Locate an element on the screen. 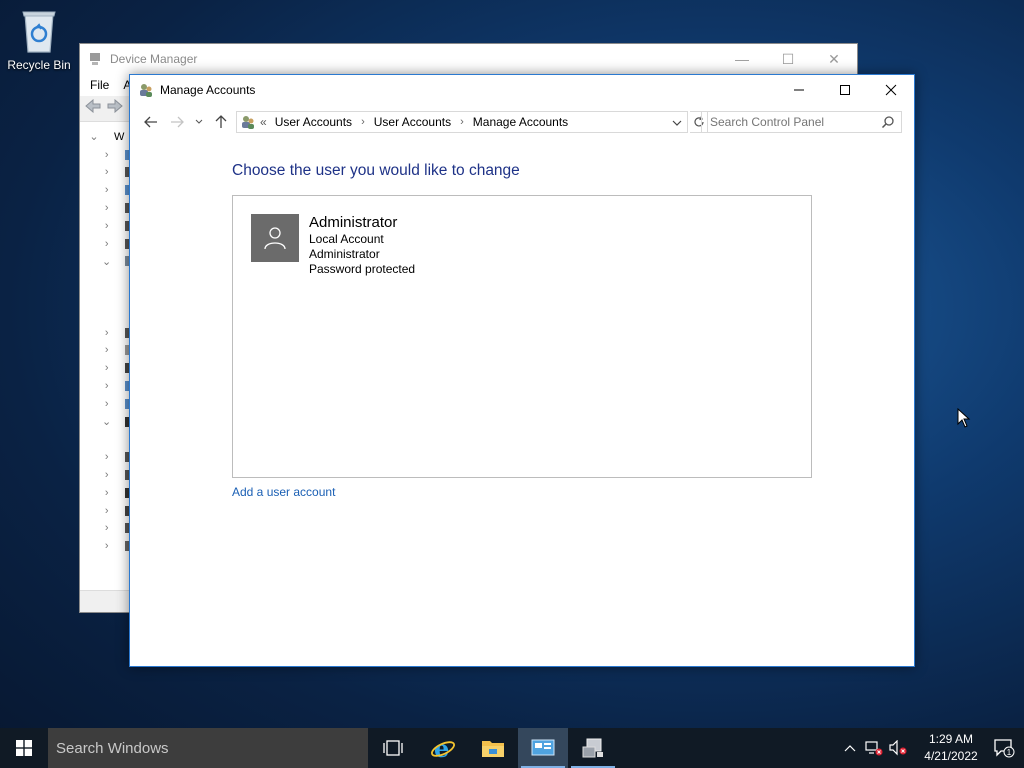 This screenshot has height=768, width=1024. taskbar-control-panel is located at coordinates (543, 748).